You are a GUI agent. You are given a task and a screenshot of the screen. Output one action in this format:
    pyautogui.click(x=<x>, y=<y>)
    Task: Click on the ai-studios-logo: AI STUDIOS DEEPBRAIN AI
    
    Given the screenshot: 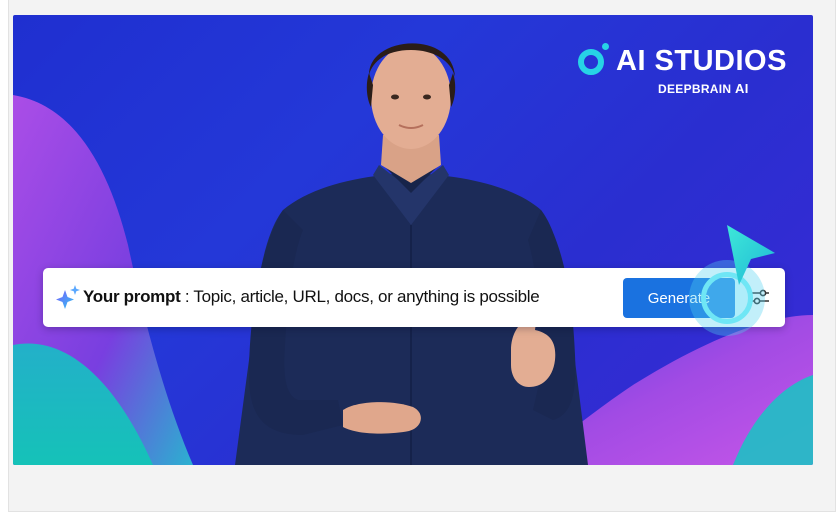 What is the action you would take?
    pyautogui.click(x=683, y=71)
    